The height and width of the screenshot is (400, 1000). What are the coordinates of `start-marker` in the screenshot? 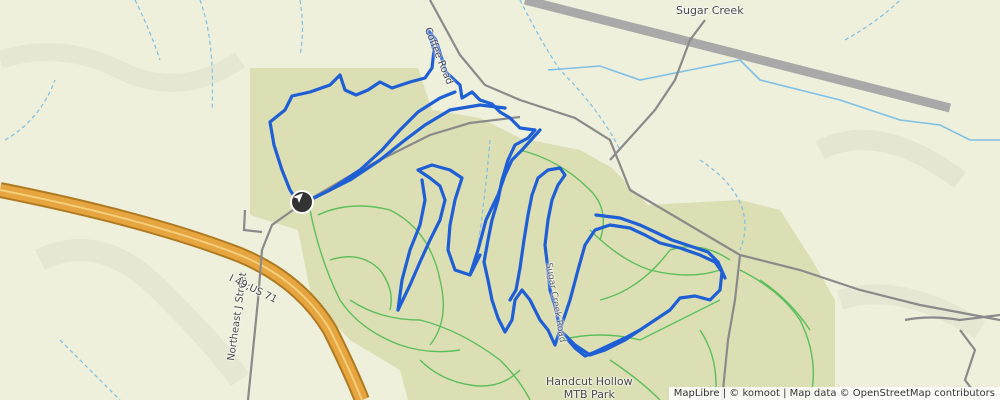 It's located at (302, 202).